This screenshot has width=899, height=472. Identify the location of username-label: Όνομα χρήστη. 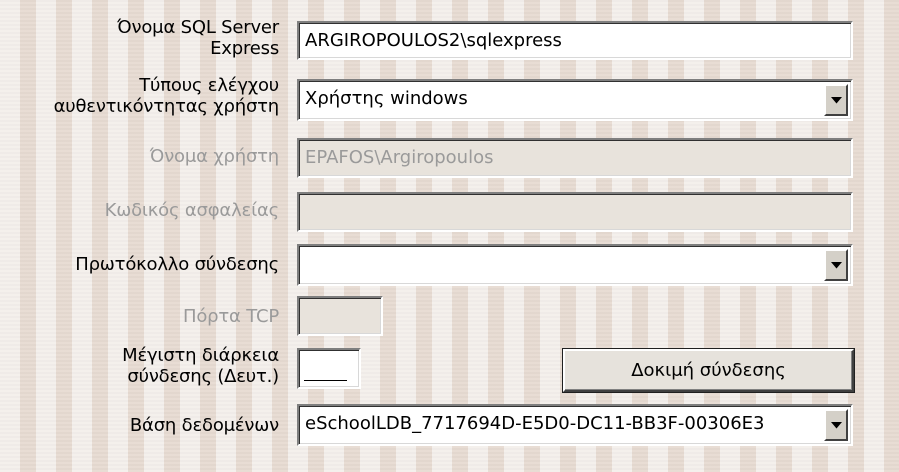
(214, 156).